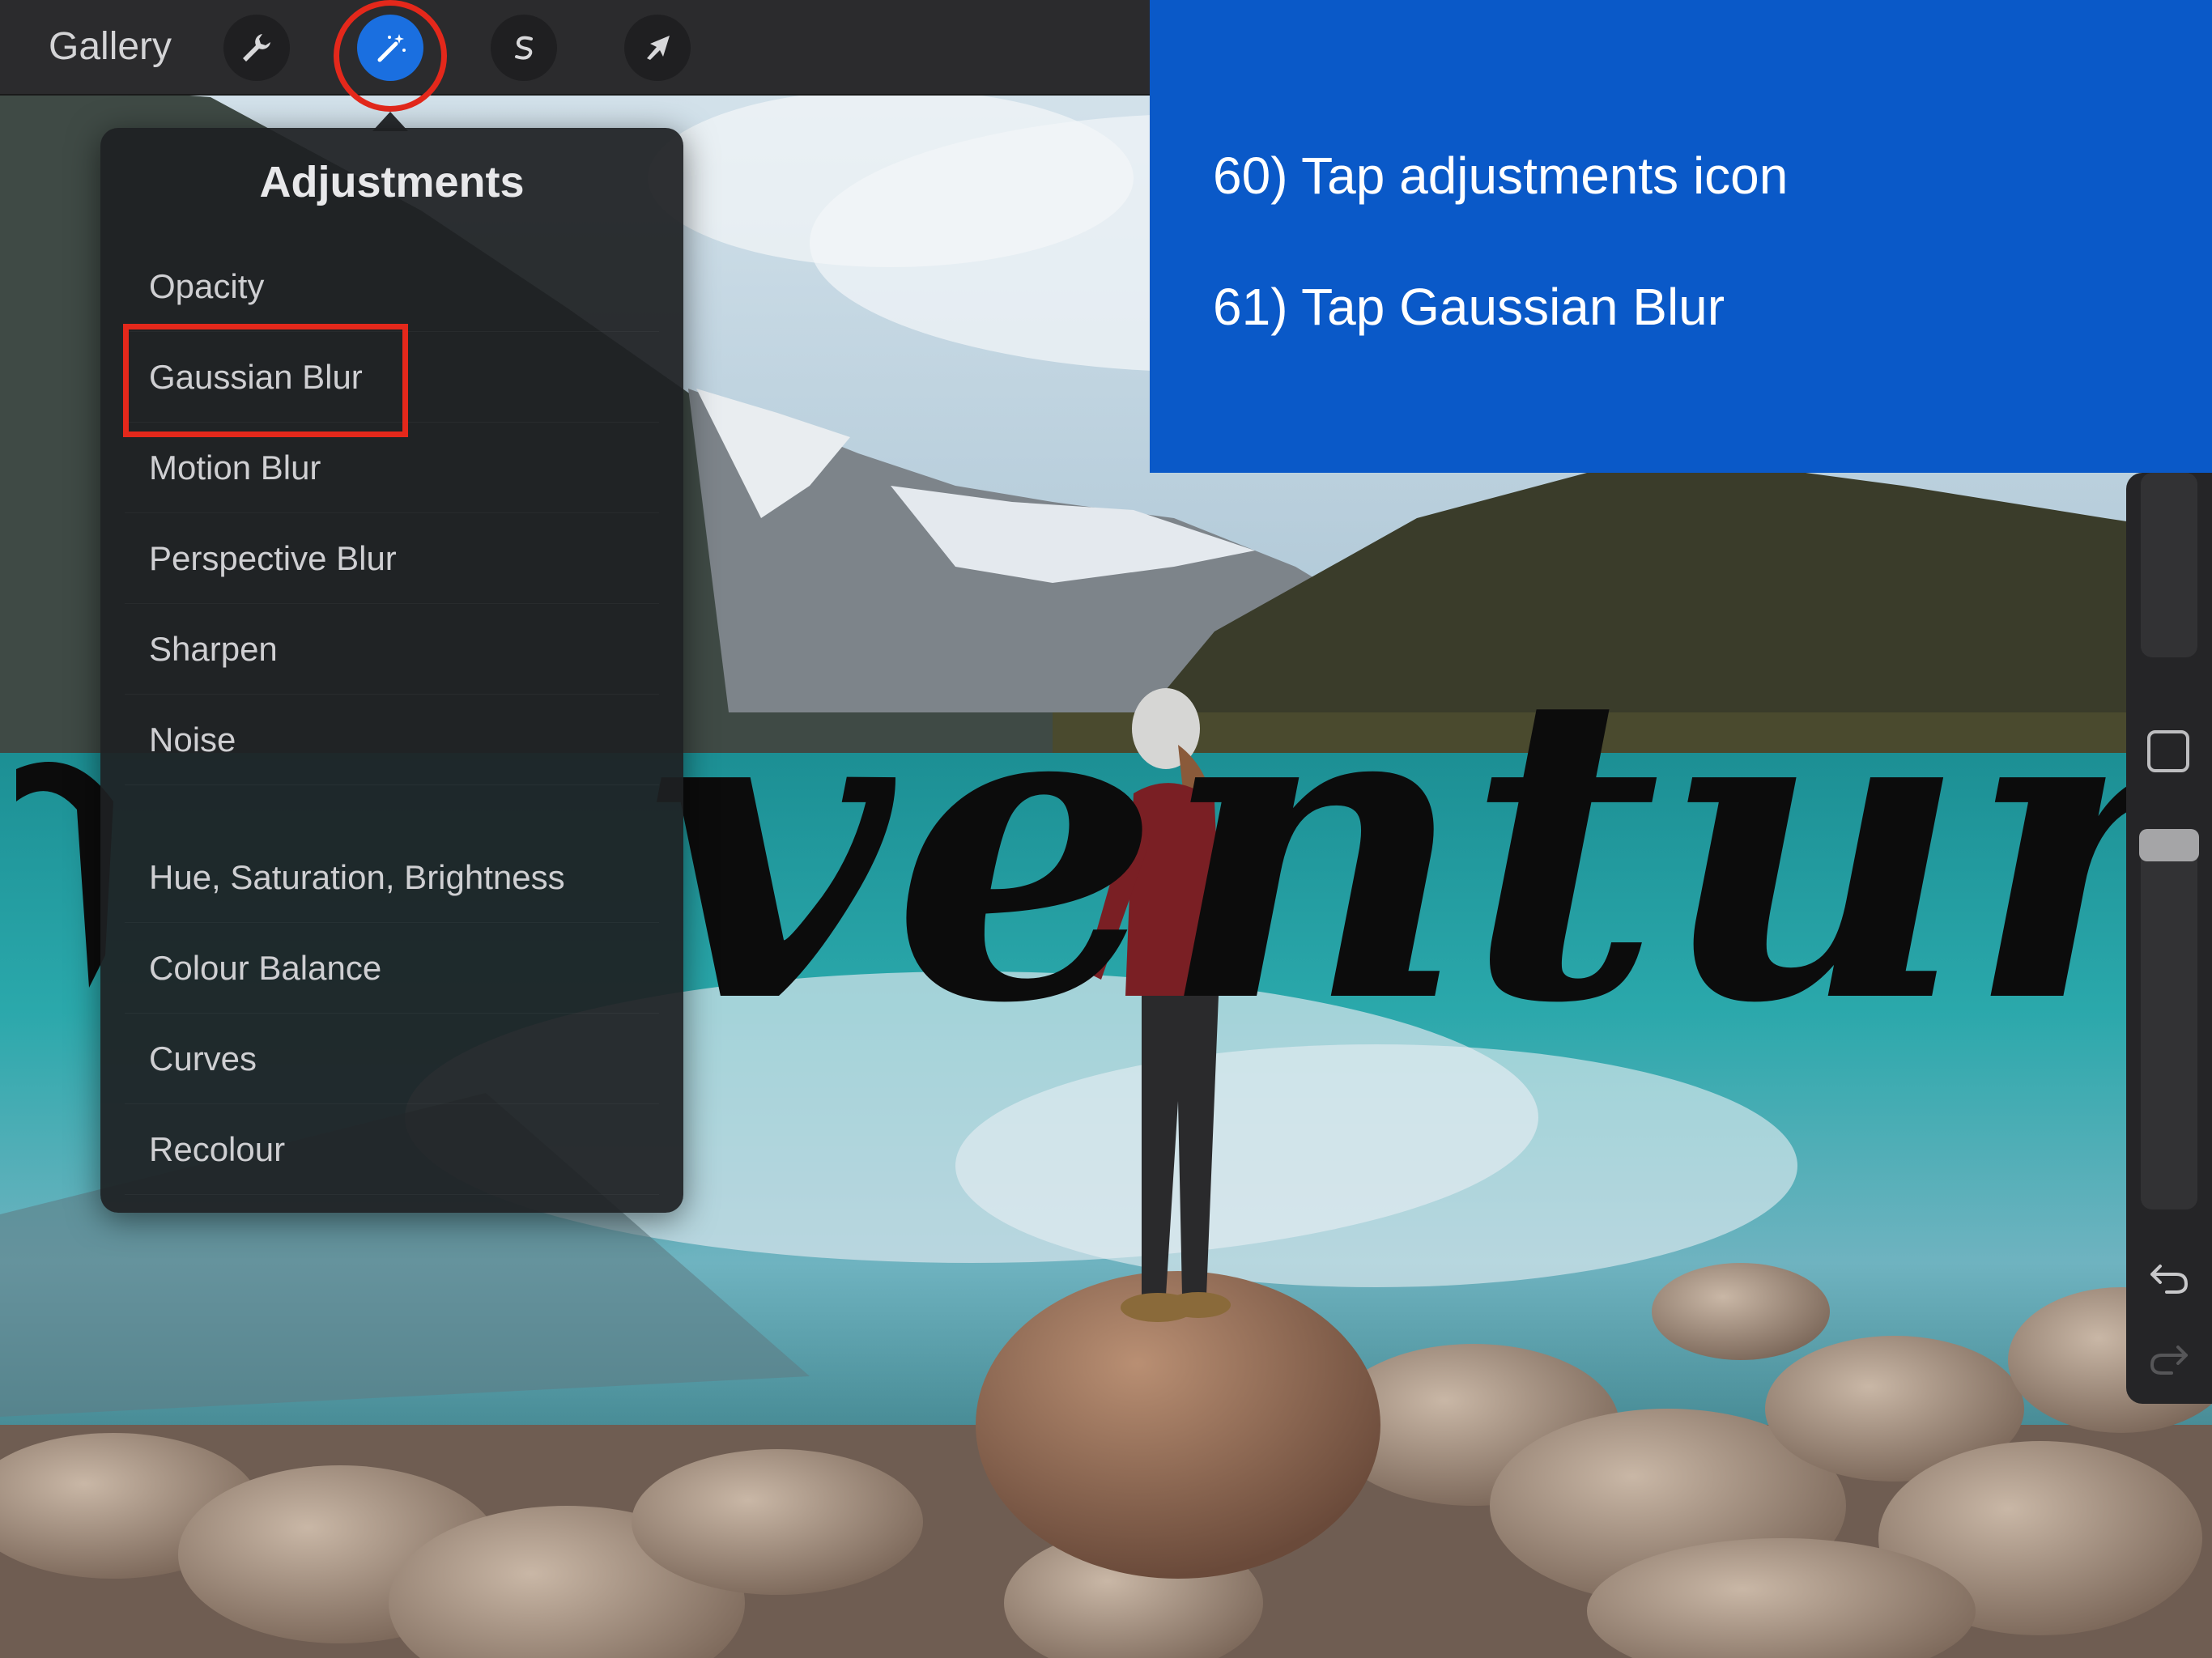 This screenshot has width=2212, height=1658. Describe the element at coordinates (392, 1149) in the screenshot. I see `adjust-item-recolour: Recolour` at that location.